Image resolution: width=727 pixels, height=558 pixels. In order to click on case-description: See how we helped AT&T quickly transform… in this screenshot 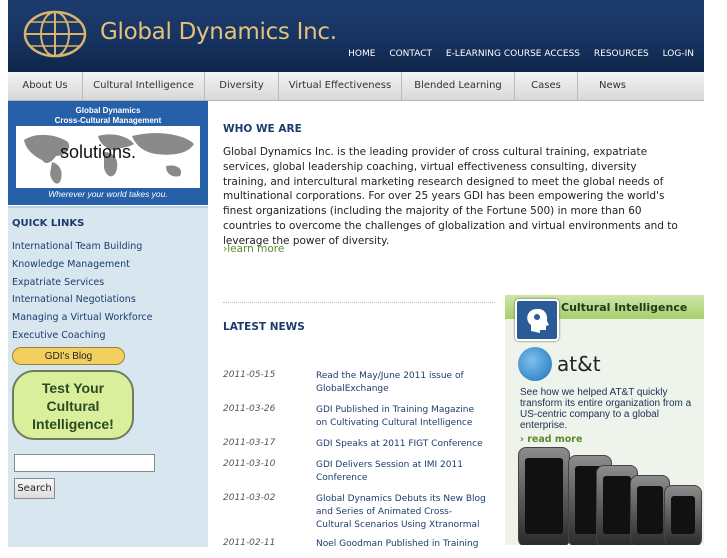, I will do `click(606, 409)`.